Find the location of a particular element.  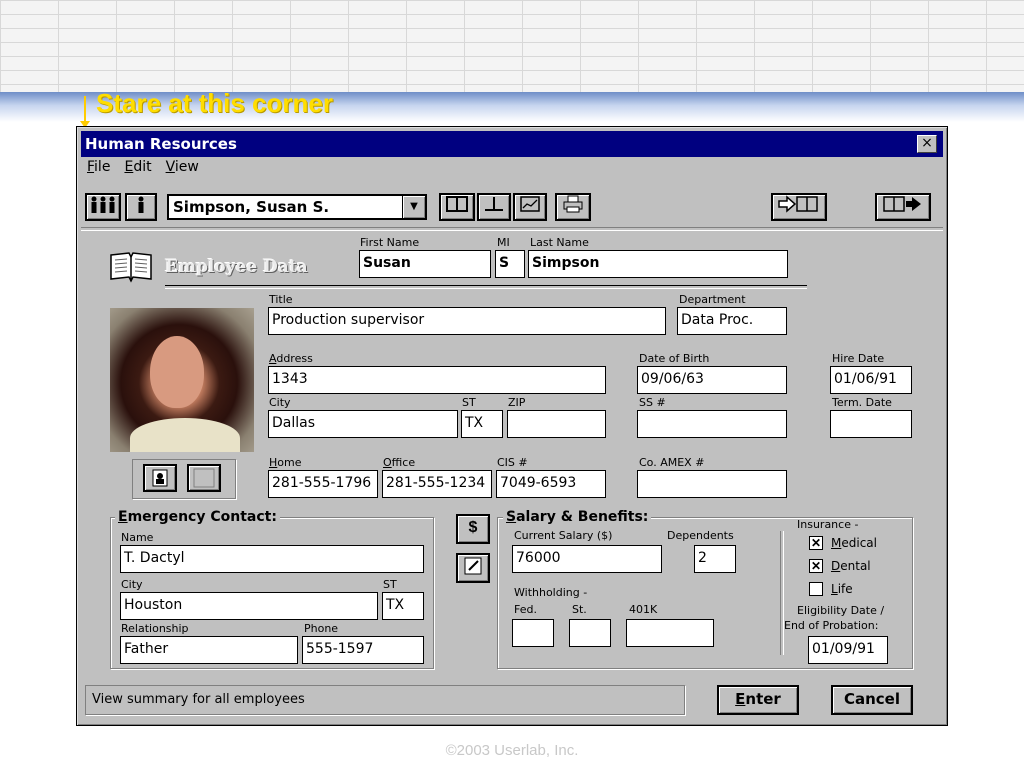

state-field: TX is located at coordinates (482, 424).